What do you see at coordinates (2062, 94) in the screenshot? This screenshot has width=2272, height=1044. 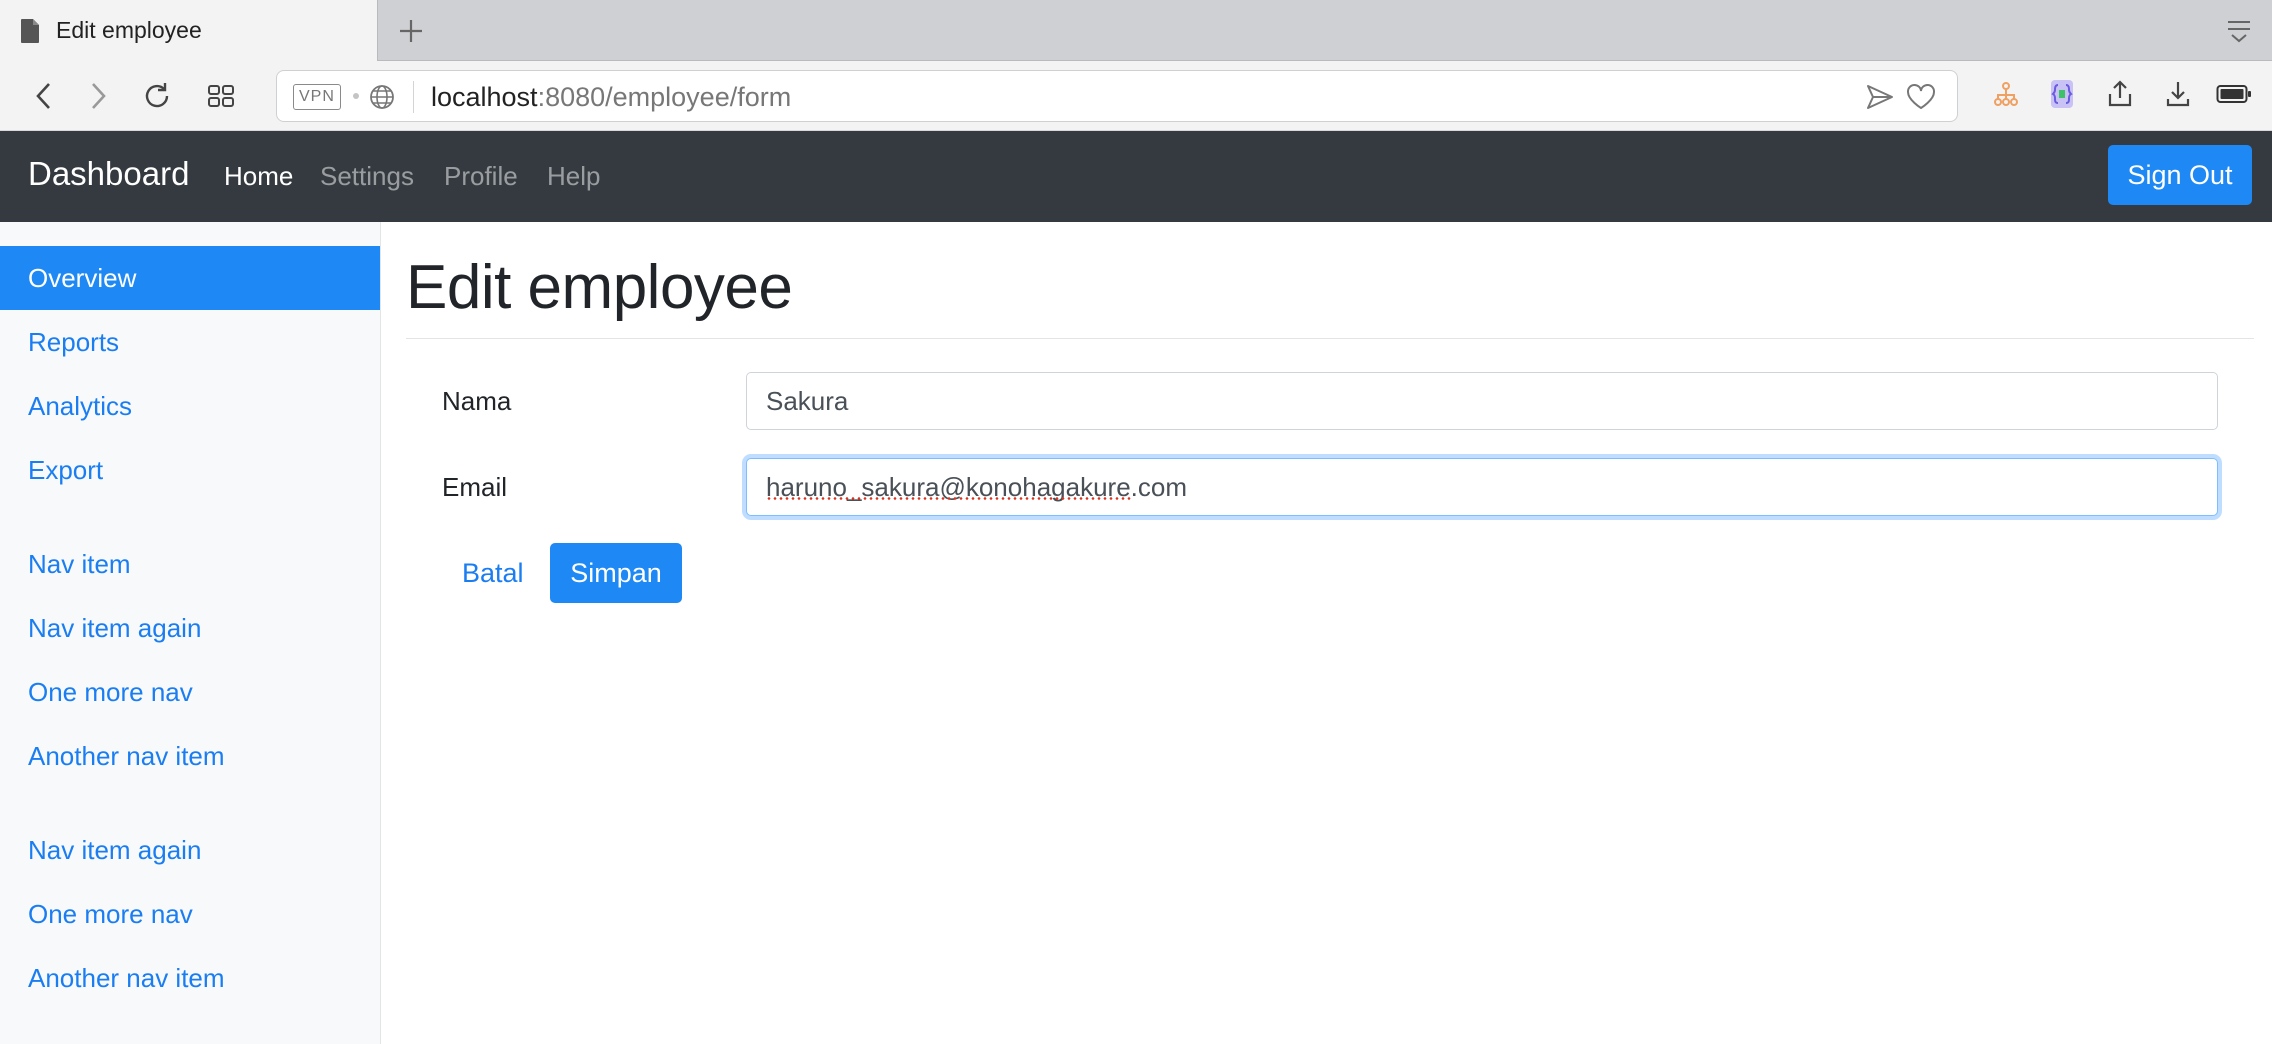 I see `extension-icon` at bounding box center [2062, 94].